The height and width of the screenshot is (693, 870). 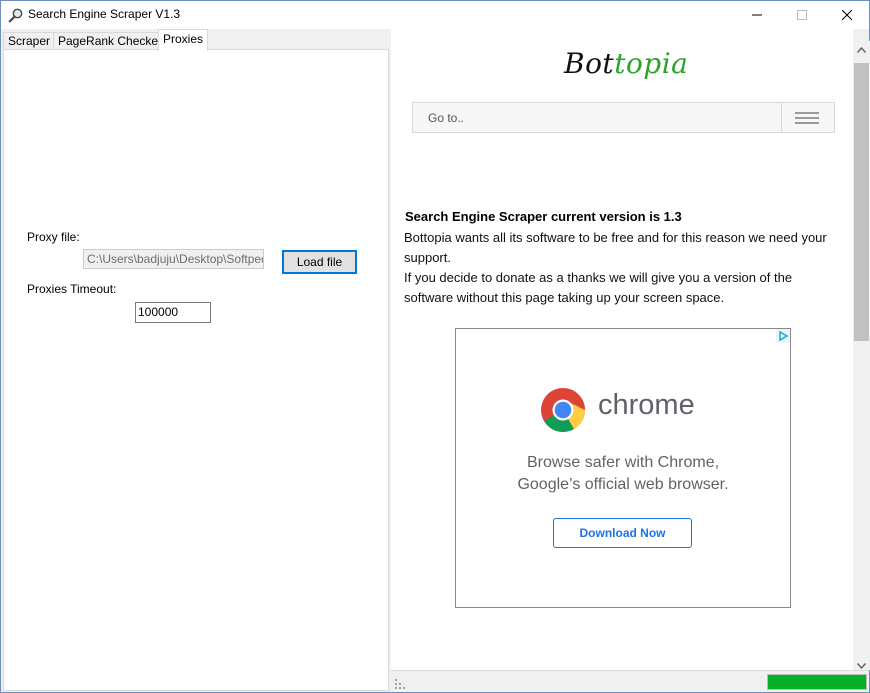 I want to click on window-title: Search Engine Scraper V1.3, so click(x=104, y=14).